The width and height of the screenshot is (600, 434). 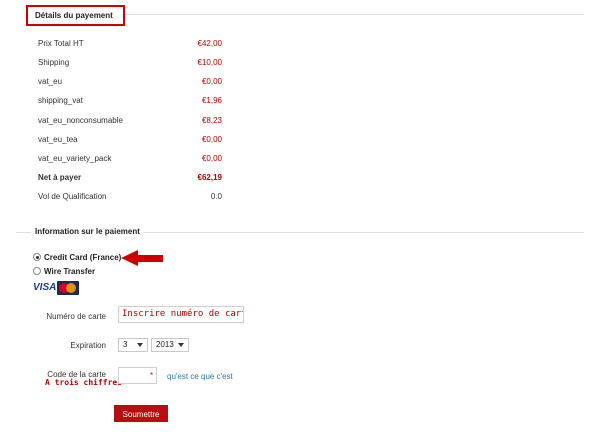 What do you see at coordinates (211, 158) in the screenshot?
I see `row-value-vat-eu-variety-pack: €0,00` at bounding box center [211, 158].